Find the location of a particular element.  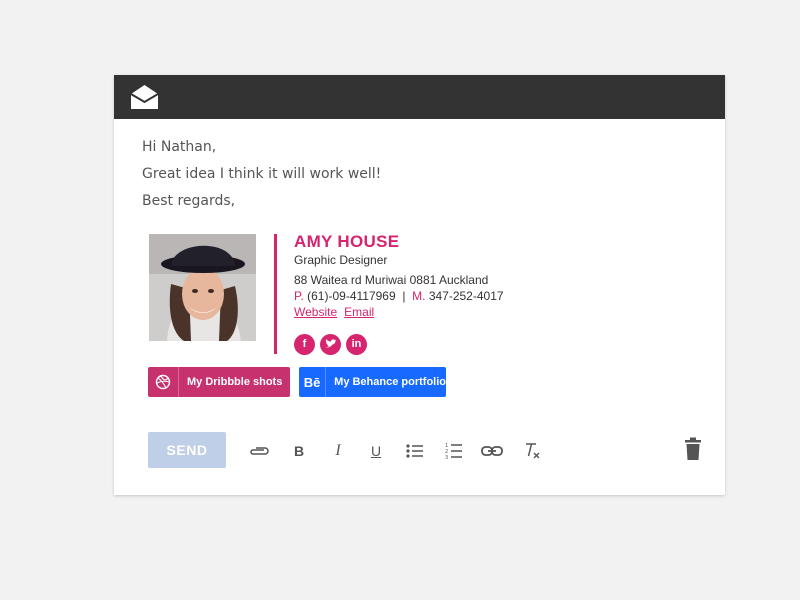

send-button: SEND is located at coordinates (187, 450).